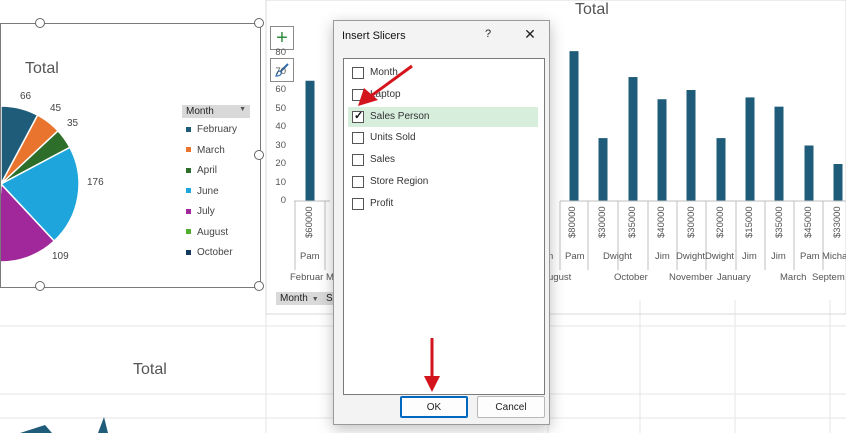 The height and width of the screenshot is (433, 846). Describe the element at coordinates (399, 228) in the screenshot. I see `annotation-arrows` at that location.